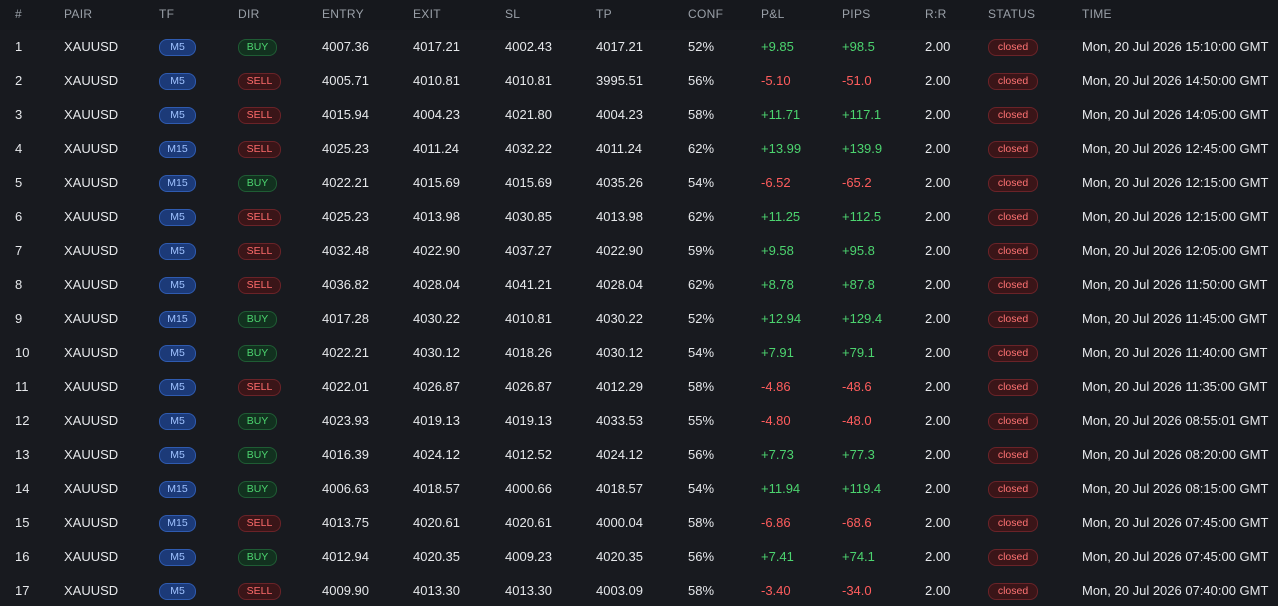 The height and width of the screenshot is (606, 1278). I want to click on cell-exit: 4020.61, so click(436, 522).